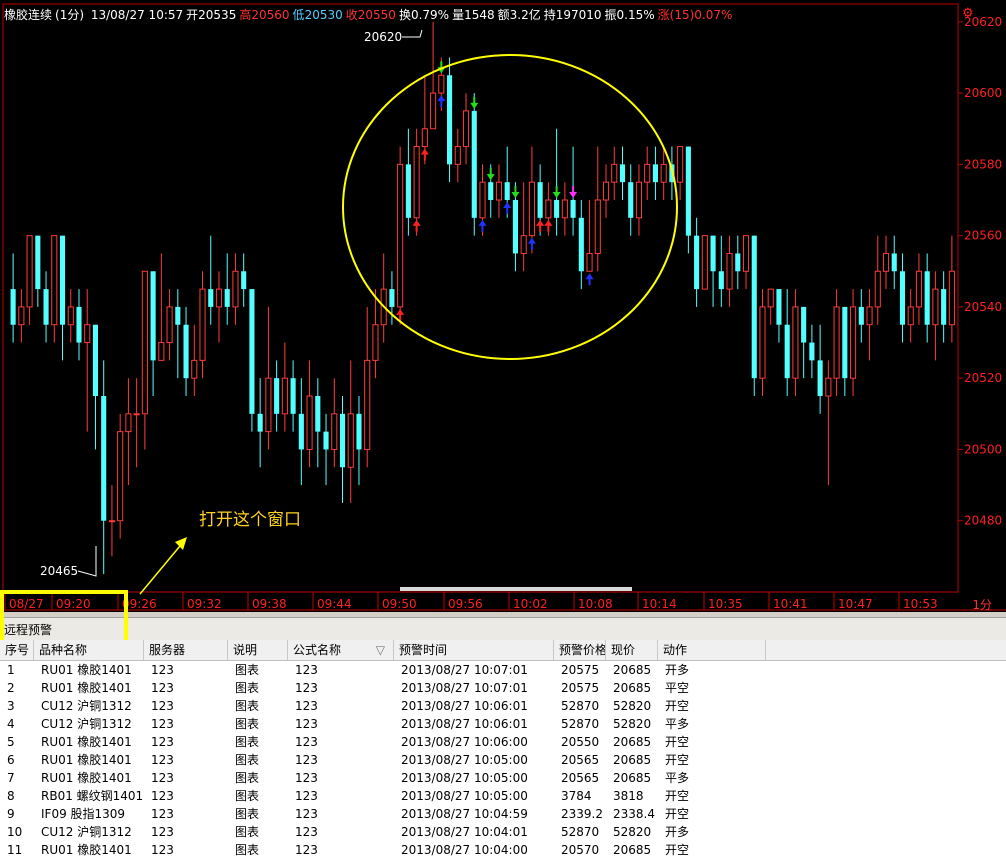  I want to click on annotation-text: 打开这个窗口, so click(250, 520).